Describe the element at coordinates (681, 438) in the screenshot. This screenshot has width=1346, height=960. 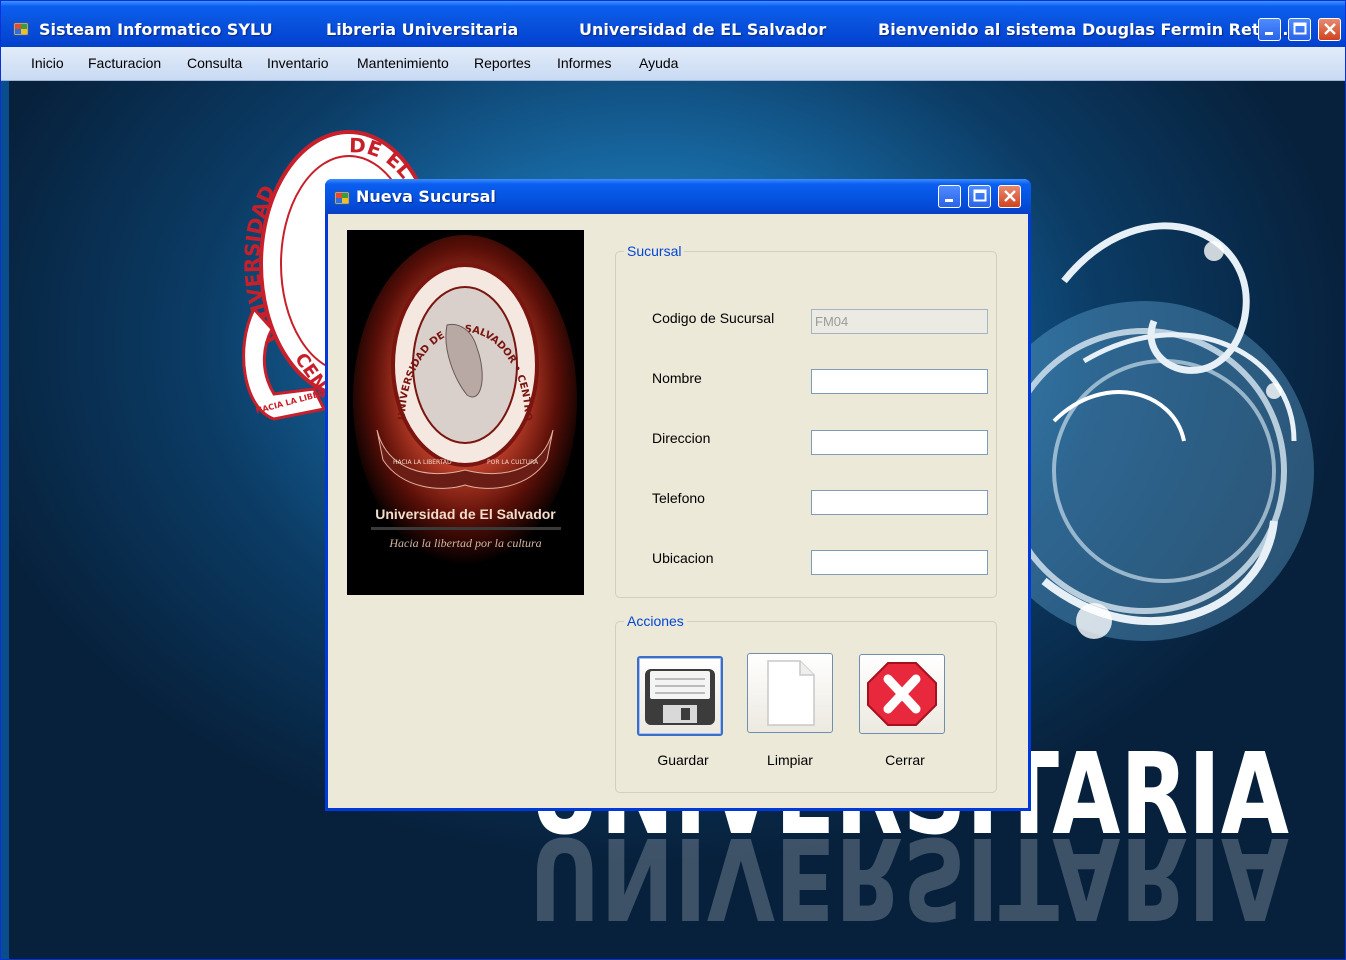
I see `direccion-label: Direccion` at that location.